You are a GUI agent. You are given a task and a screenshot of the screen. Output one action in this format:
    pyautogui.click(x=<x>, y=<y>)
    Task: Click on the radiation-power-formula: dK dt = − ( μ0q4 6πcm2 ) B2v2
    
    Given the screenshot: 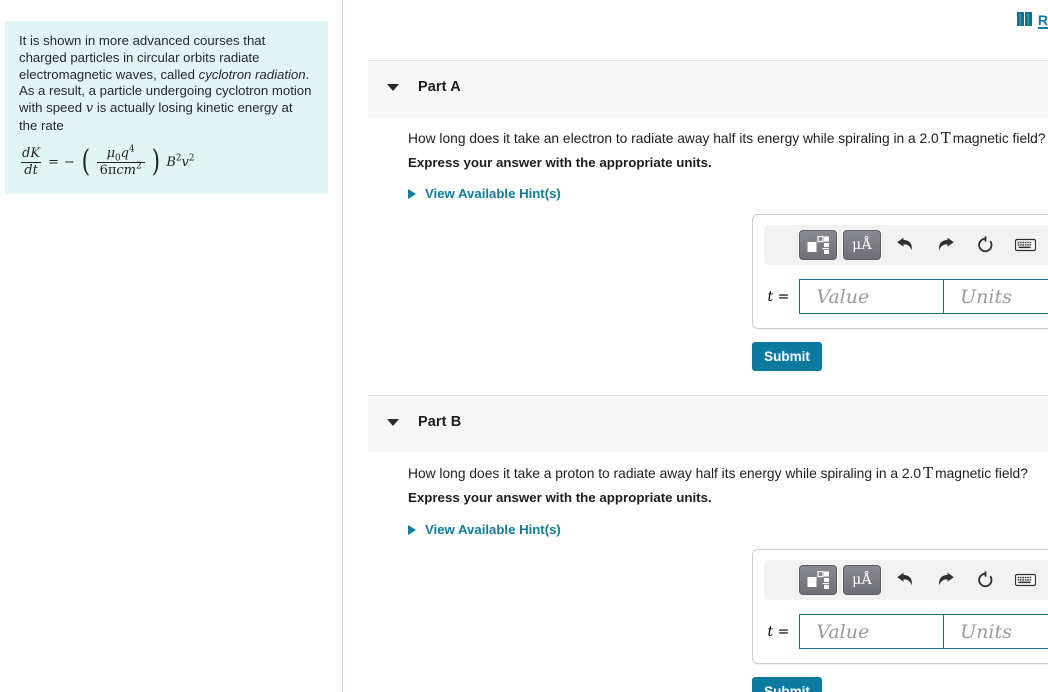 What is the action you would take?
    pyautogui.click(x=166, y=162)
    